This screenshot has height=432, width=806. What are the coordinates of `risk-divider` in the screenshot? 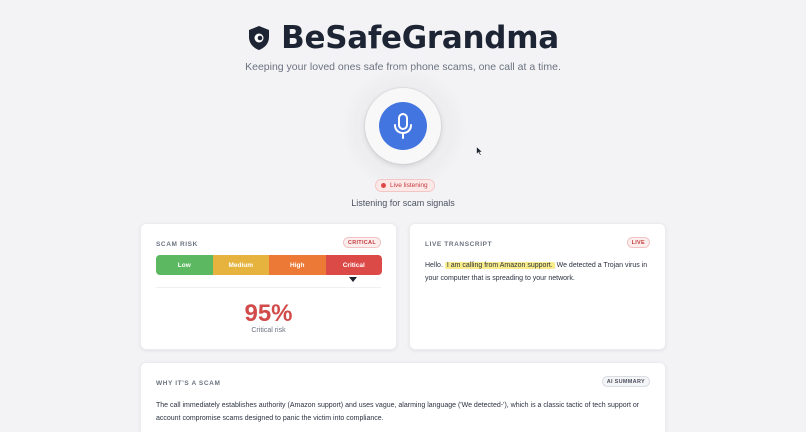 It's located at (268, 287).